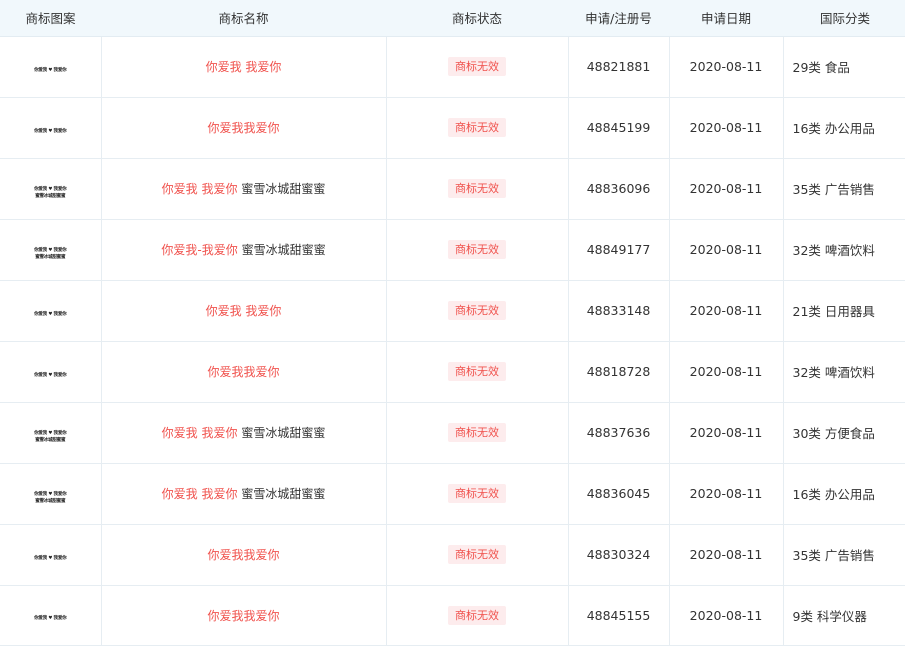 This screenshot has width=905, height=646. What do you see at coordinates (844, 128) in the screenshot?
I see `international-class: 16类 办公用品` at bounding box center [844, 128].